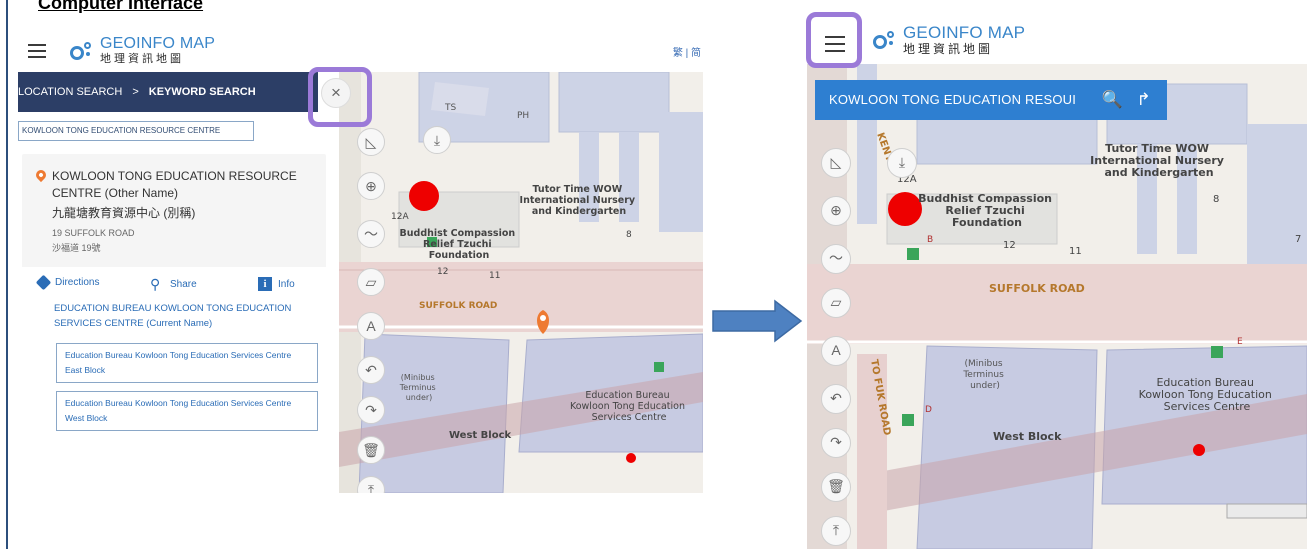  Describe the element at coordinates (70, 92) in the screenshot. I see `breadcrumb-location-search: LOCATION SEARCH` at that location.